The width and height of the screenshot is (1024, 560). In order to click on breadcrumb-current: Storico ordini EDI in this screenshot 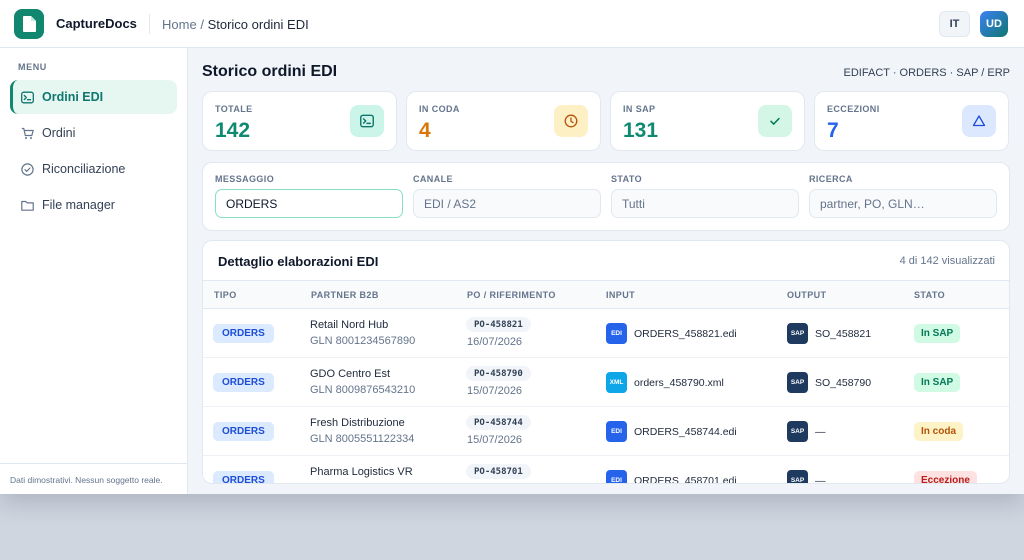, I will do `click(258, 24)`.